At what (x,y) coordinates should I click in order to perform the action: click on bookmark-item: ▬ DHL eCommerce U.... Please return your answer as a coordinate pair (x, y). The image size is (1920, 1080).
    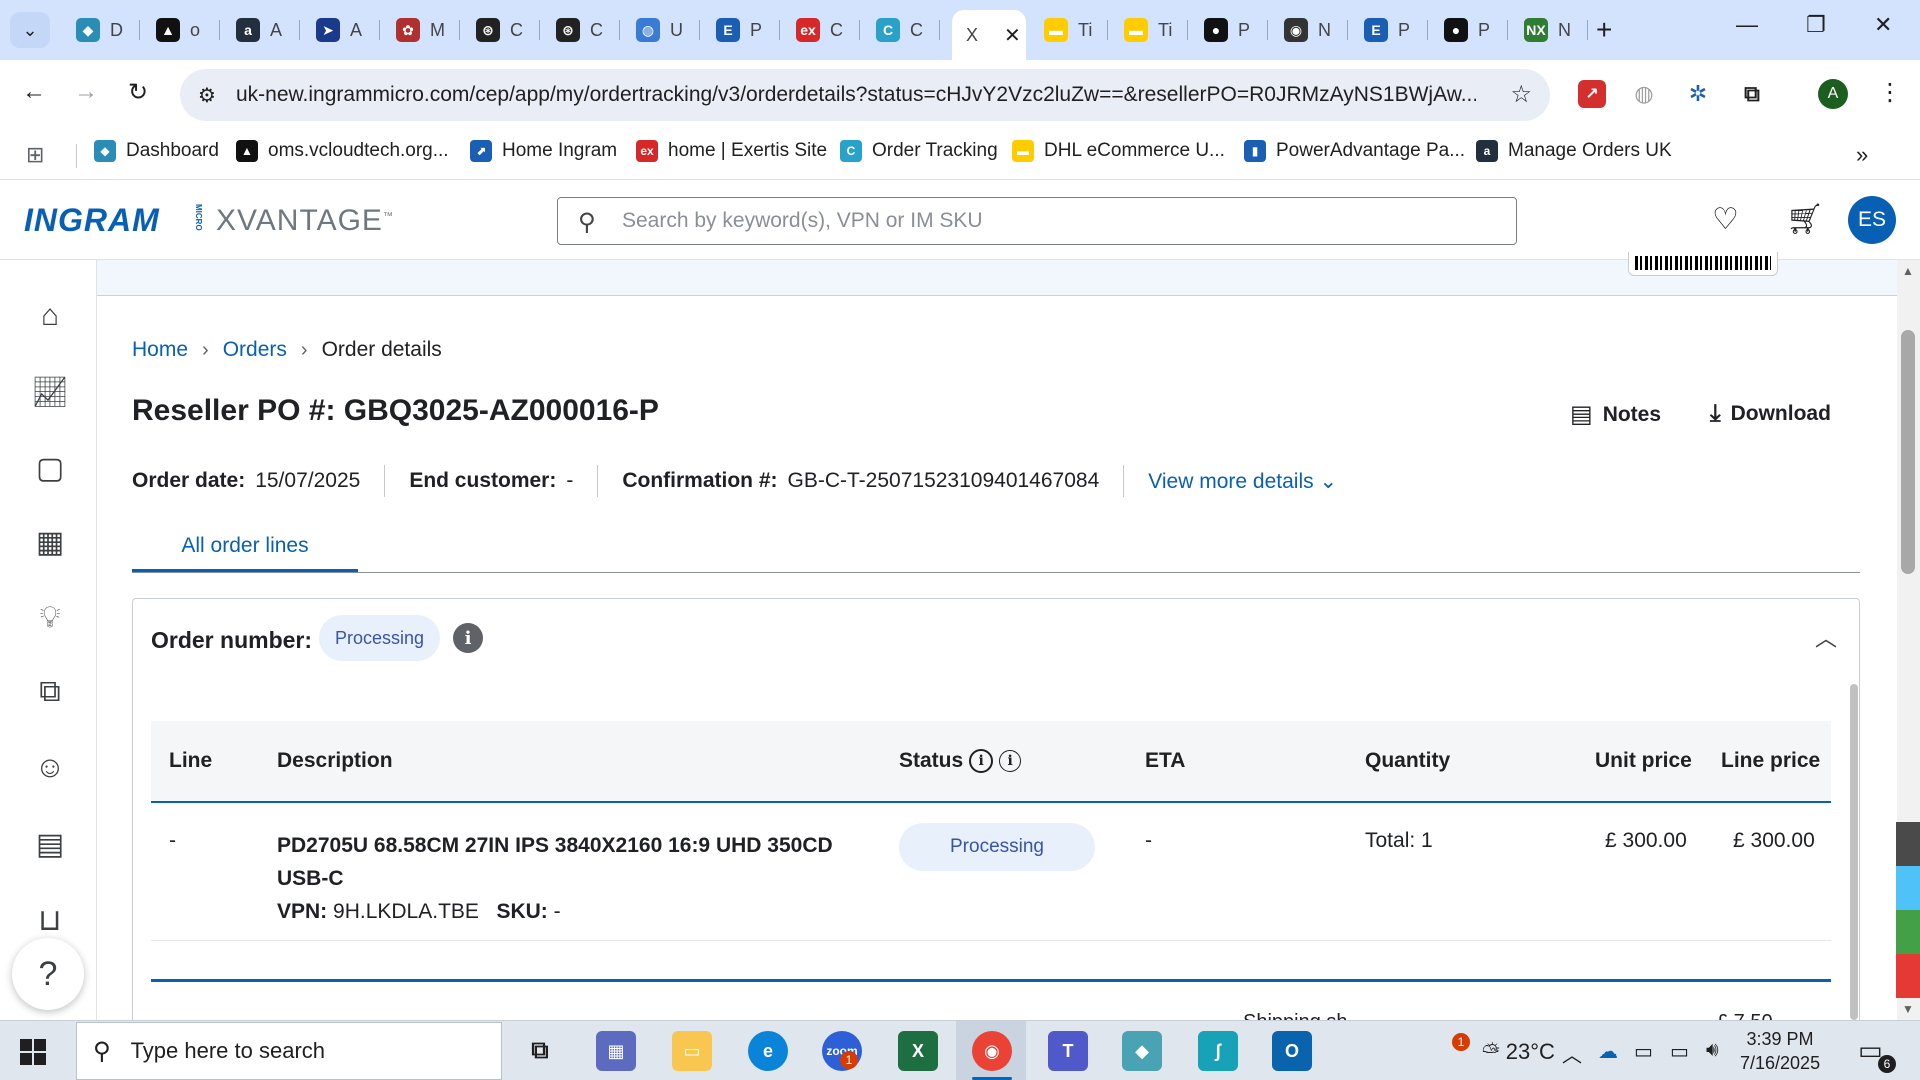
    Looking at the image, I should click on (1118, 151).